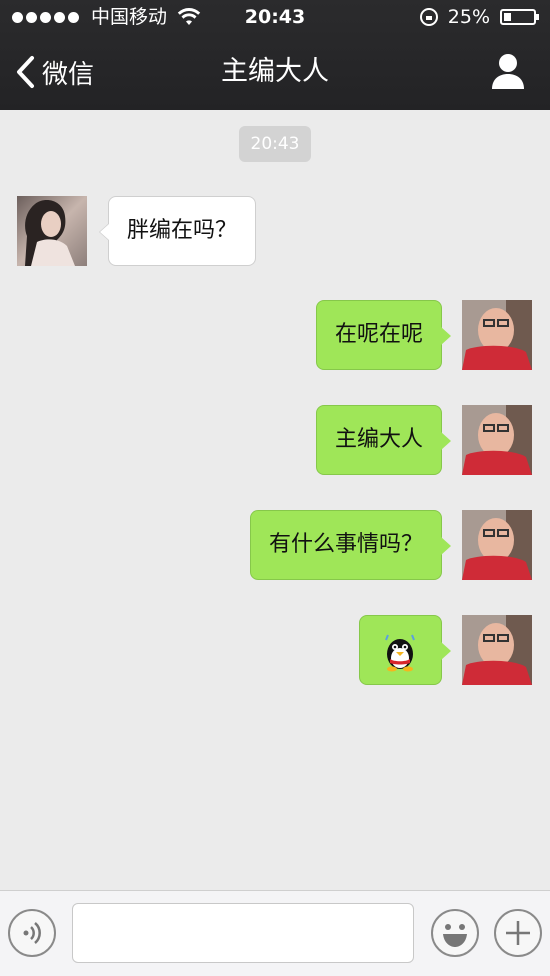 The image size is (550, 976). Describe the element at coordinates (508, 71) in the screenshot. I see `contact-profile-icon` at that location.